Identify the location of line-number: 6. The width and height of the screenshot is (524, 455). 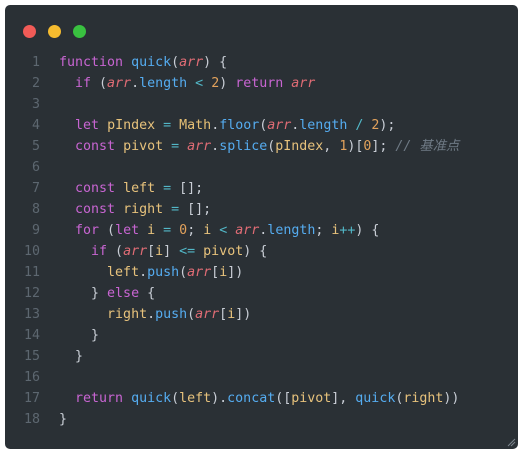
(35, 167).